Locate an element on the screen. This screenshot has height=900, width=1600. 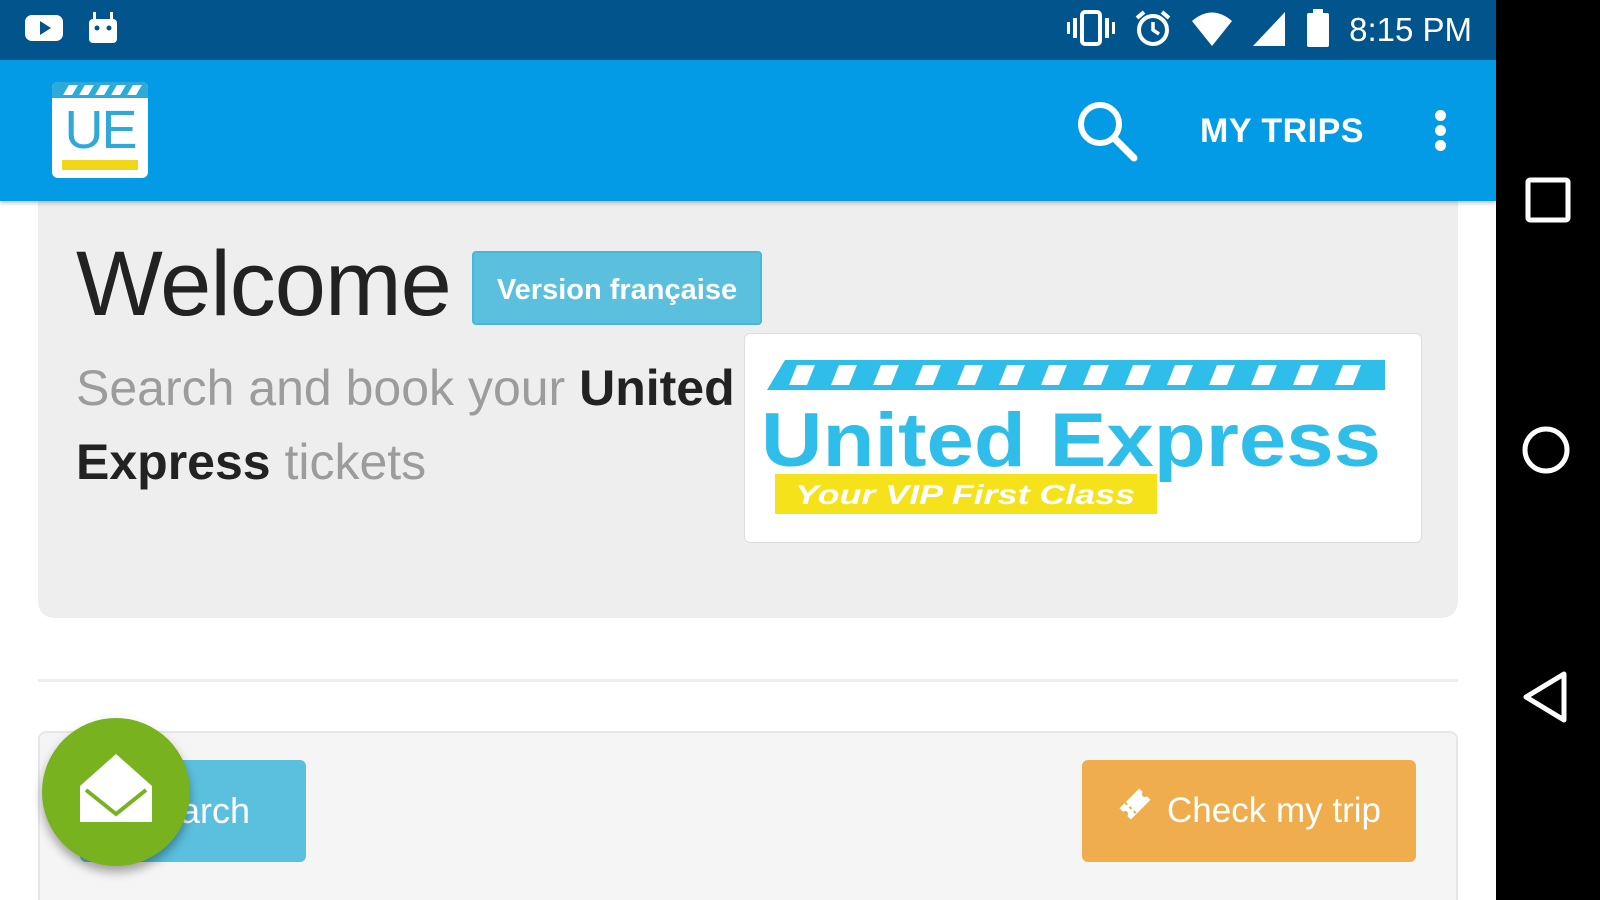
search-button is located at coordinates (1107, 131).